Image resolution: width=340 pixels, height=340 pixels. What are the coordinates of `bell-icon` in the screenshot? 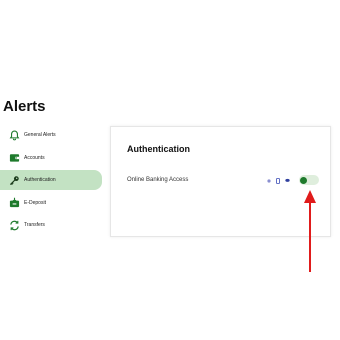 It's located at (14, 135).